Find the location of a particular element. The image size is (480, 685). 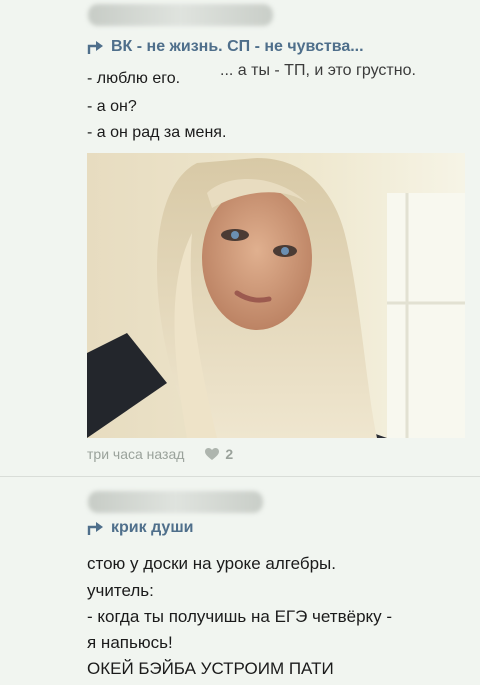

post-text-line: я напьюсь! is located at coordinates (130, 642).